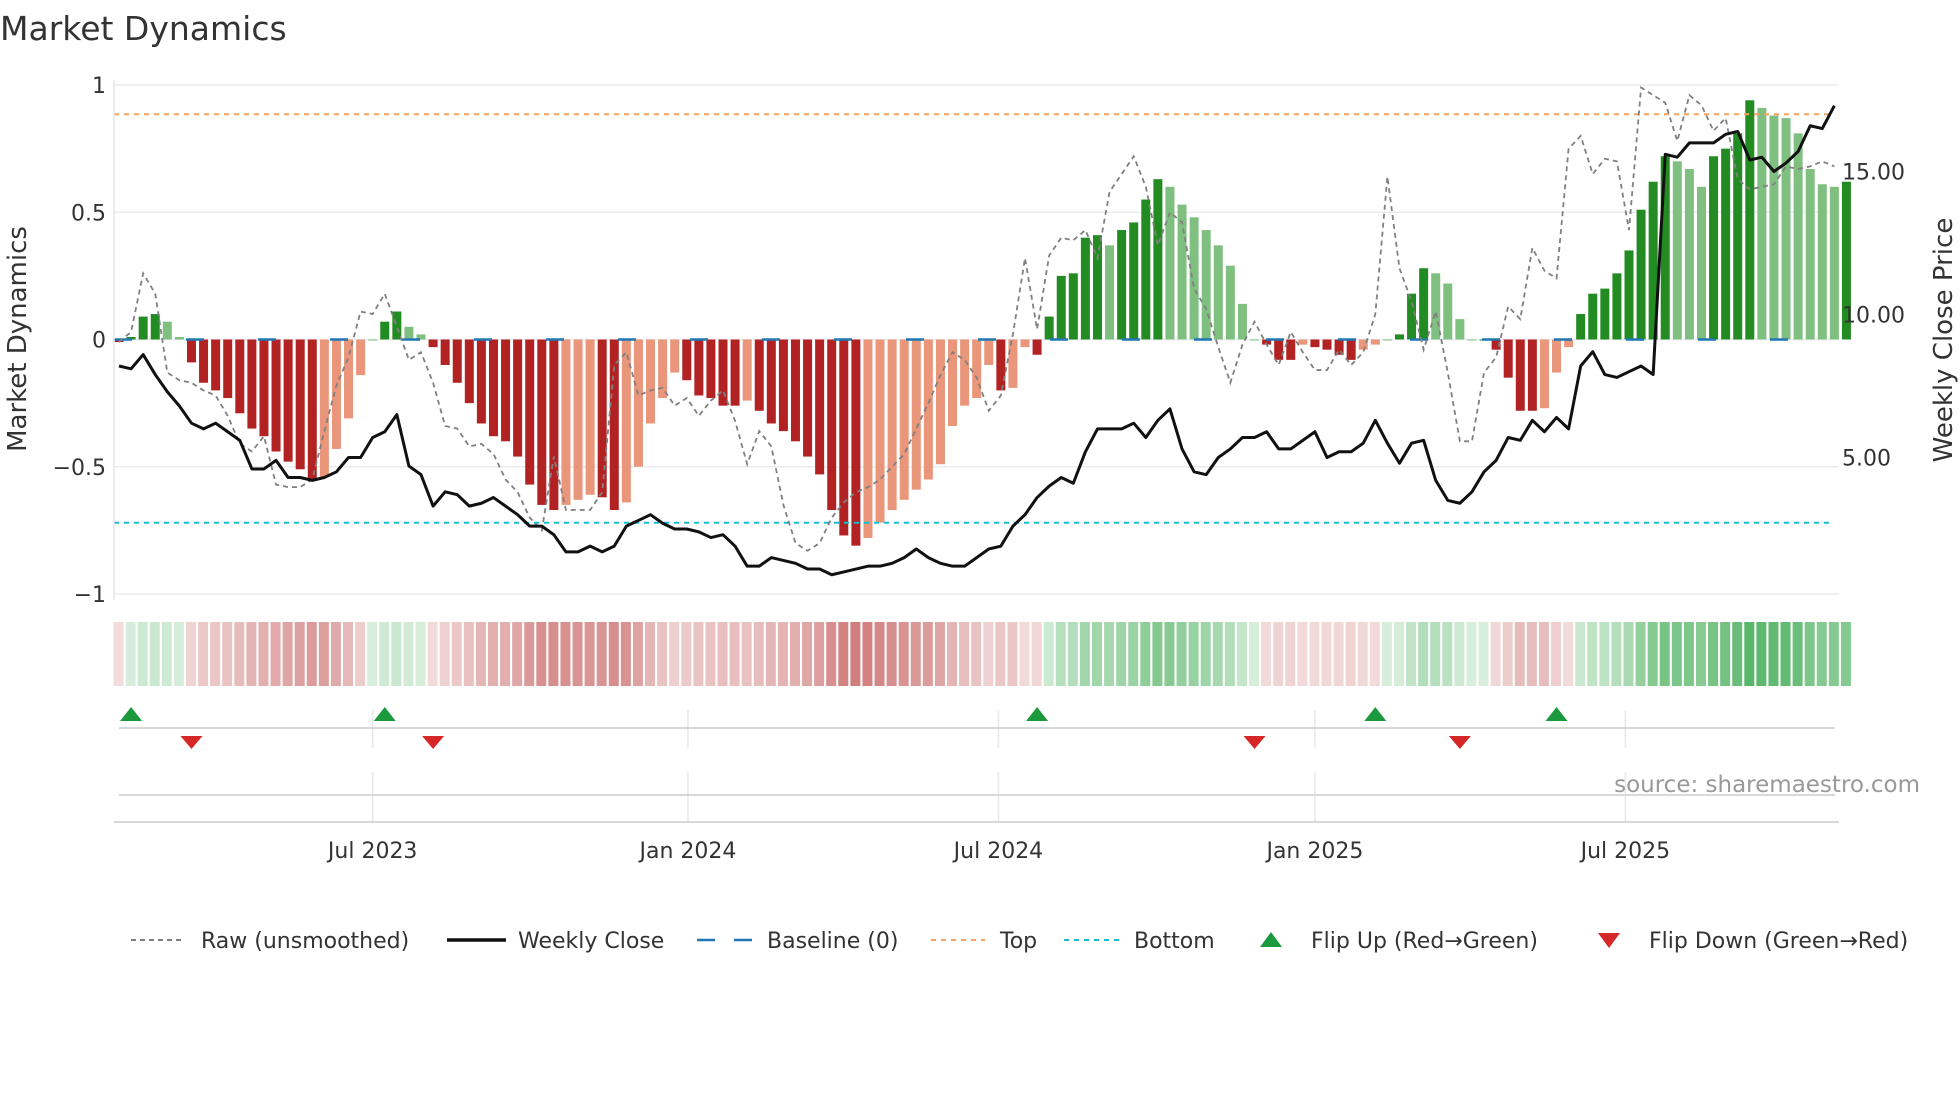 This screenshot has height=1102, width=1960. Describe the element at coordinates (1018, 941) in the screenshot. I see `legend-top-label: Top` at that location.